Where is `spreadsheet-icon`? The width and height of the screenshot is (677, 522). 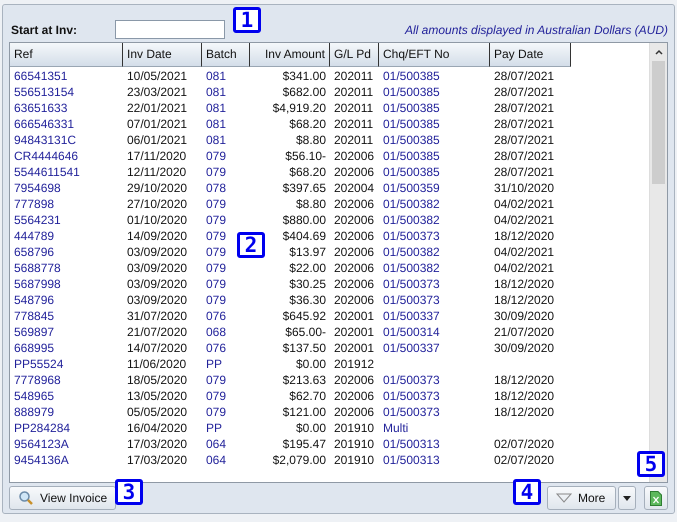
spreadsheet-icon is located at coordinates (656, 498).